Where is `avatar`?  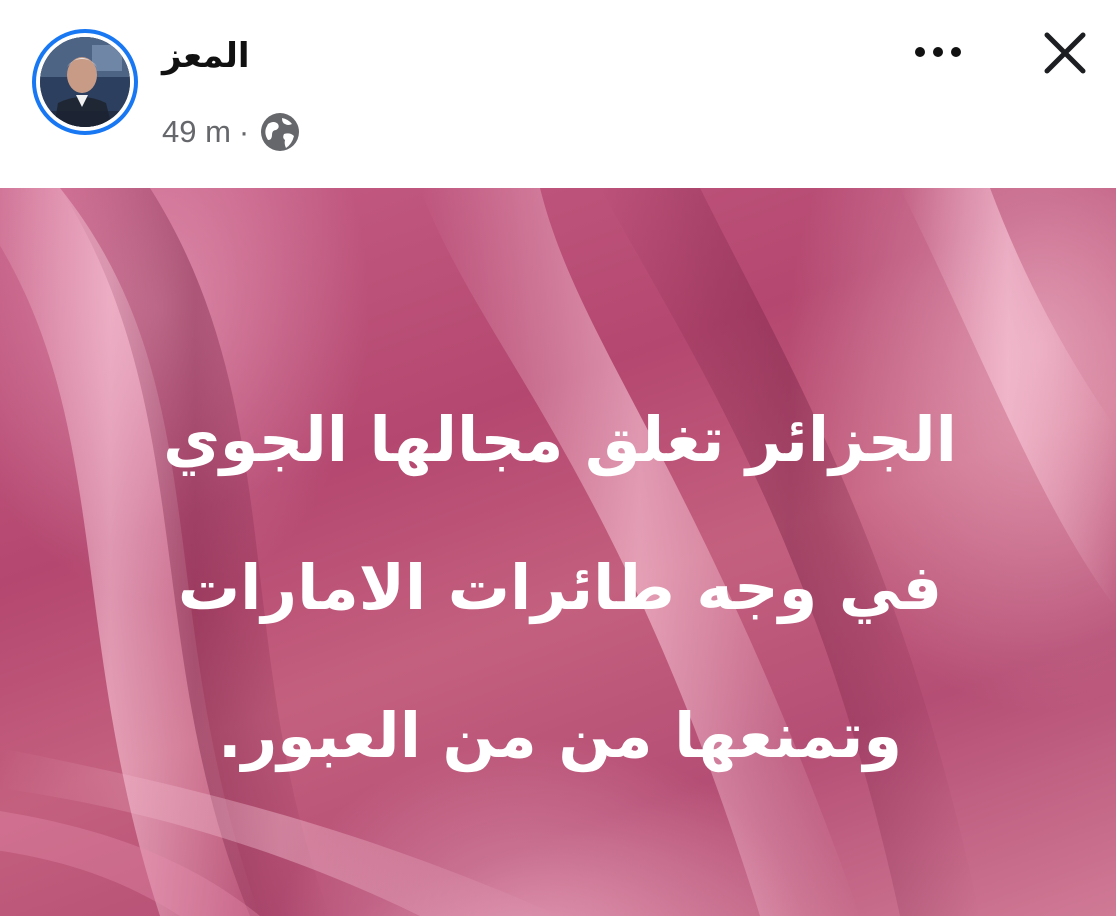
avatar is located at coordinates (85, 82).